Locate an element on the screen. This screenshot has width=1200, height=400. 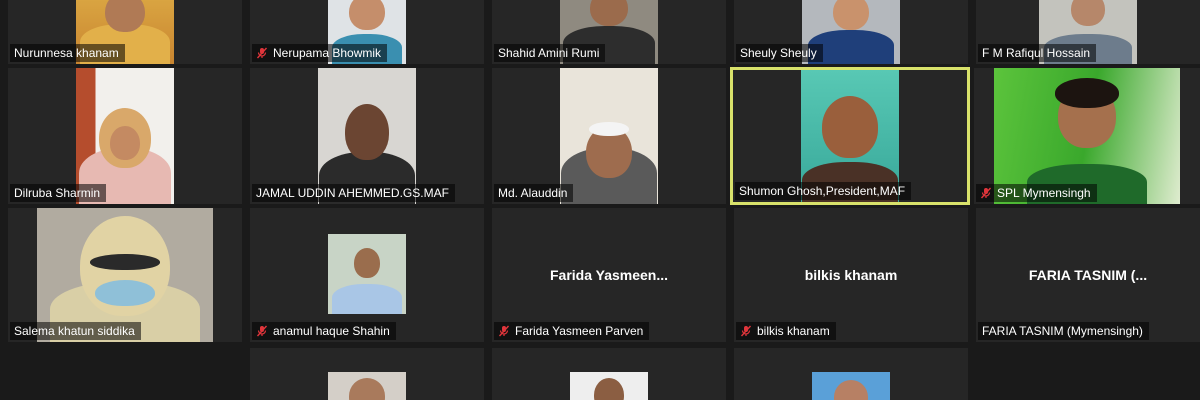
participant-tile: bilkis khanam bilkis khanam is located at coordinates (851, 275).